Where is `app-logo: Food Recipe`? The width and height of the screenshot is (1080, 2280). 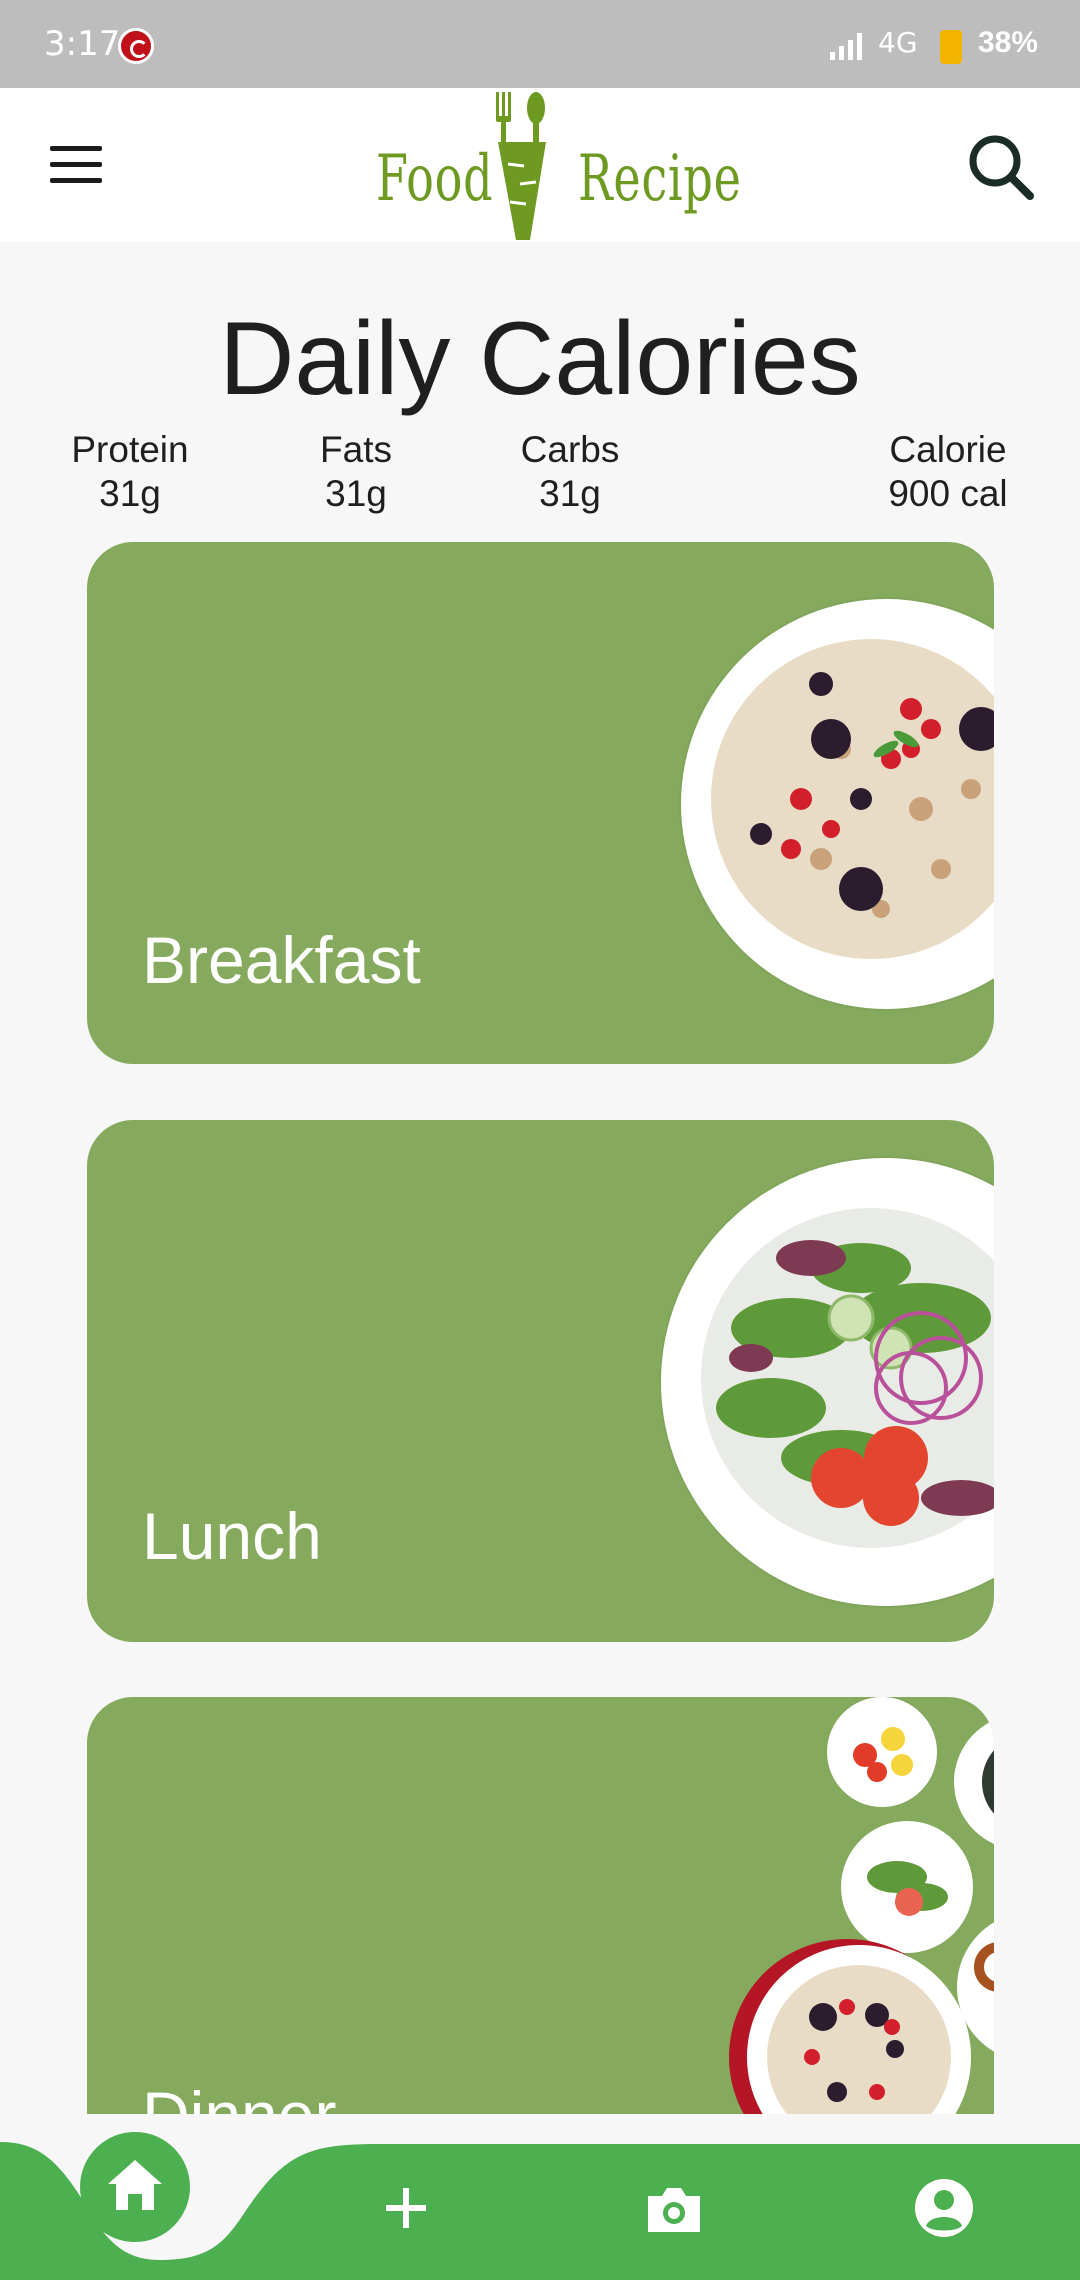
app-logo: Food Recipe is located at coordinates (555, 167).